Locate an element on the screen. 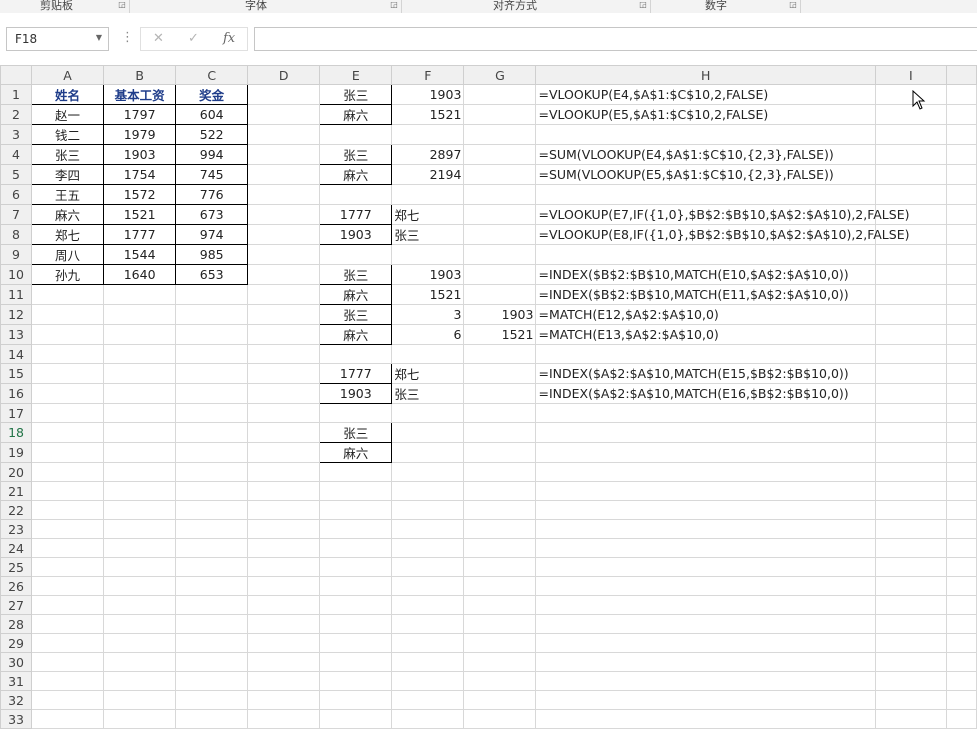  cell-b11 is located at coordinates (140, 294).